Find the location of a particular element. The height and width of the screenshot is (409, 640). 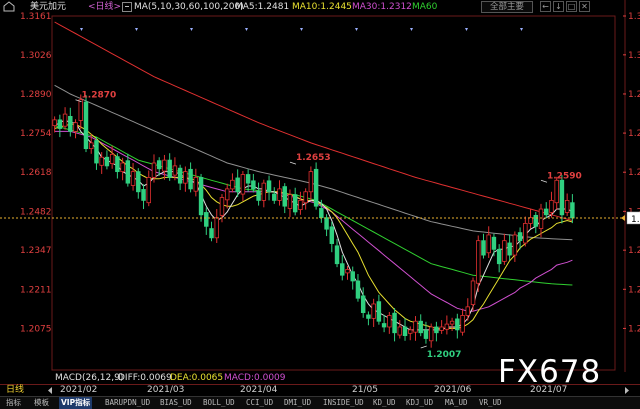

y-tick-left: 1.2482 is located at coordinates (36, 212).